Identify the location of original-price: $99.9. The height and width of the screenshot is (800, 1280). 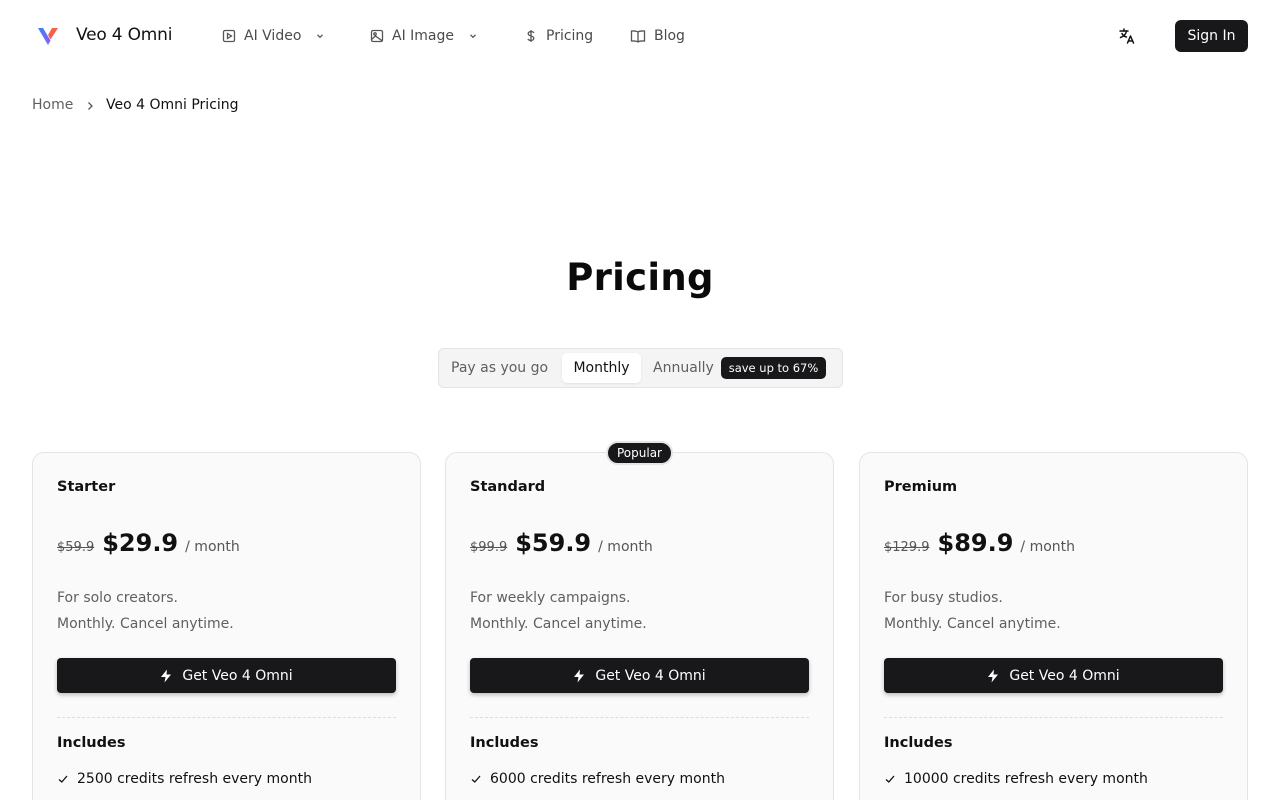
(489, 547).